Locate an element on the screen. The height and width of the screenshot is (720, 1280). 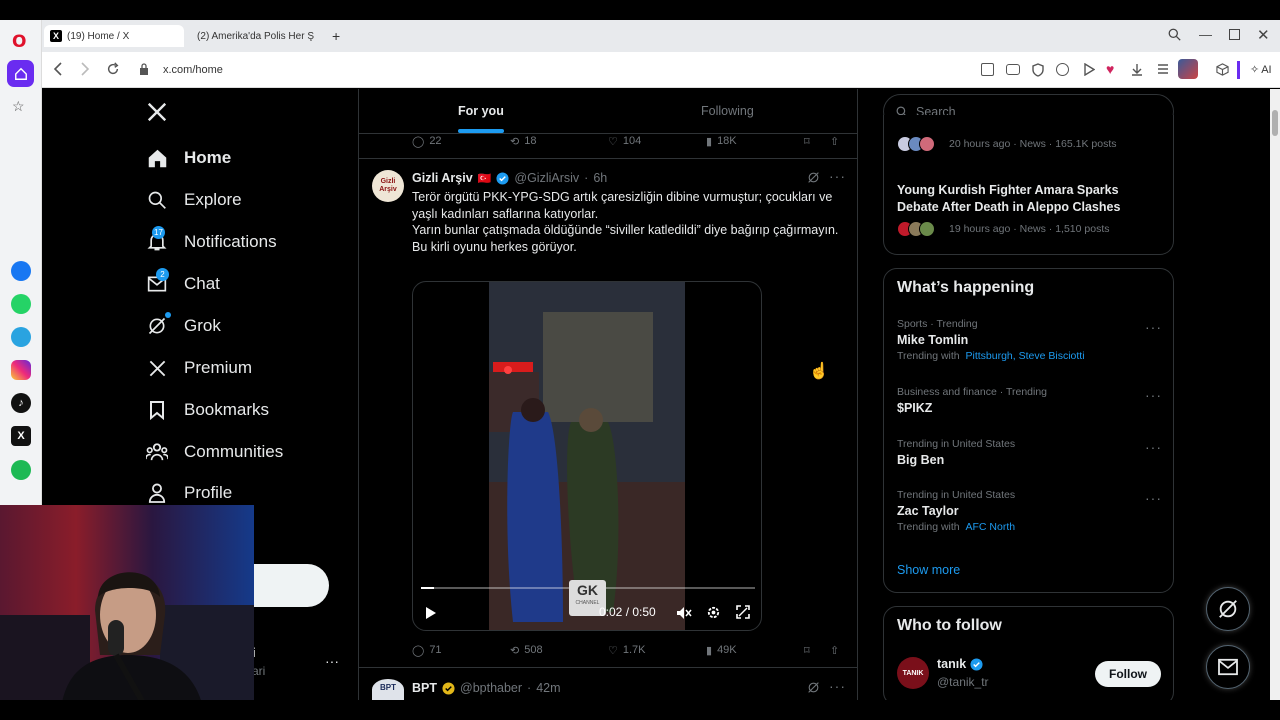
forward-button is located at coordinates (85, 69).